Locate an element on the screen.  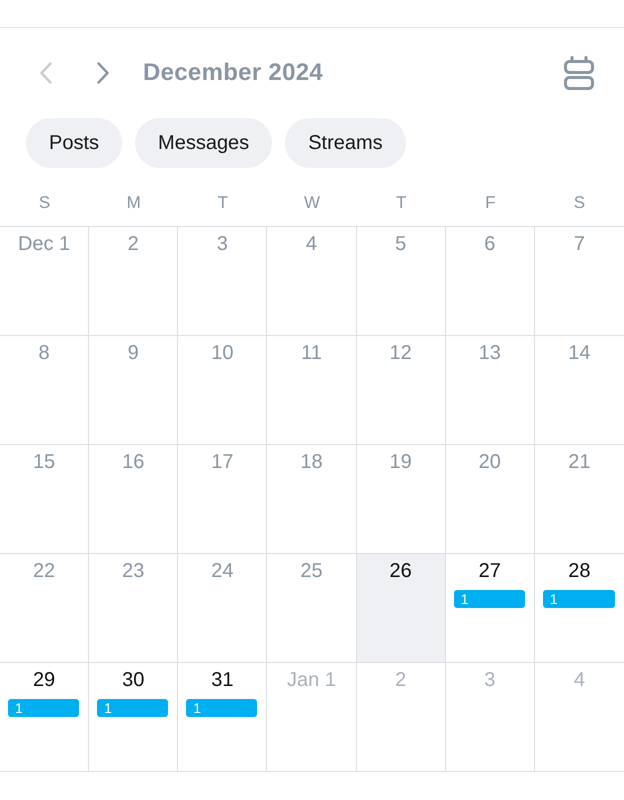
day-cell: Dec 1 is located at coordinates (45, 281).